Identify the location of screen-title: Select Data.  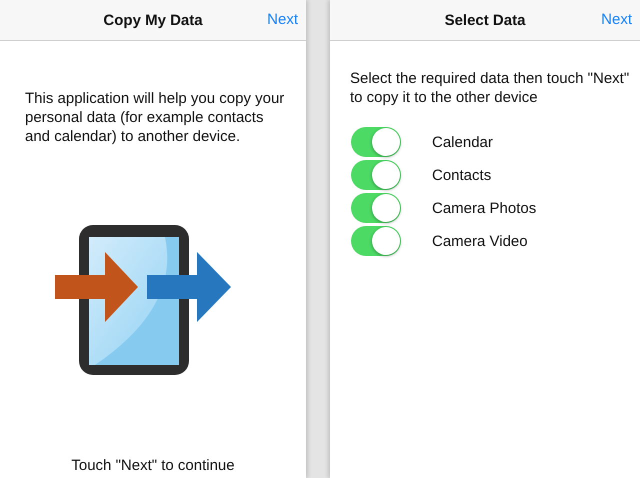
(485, 20).